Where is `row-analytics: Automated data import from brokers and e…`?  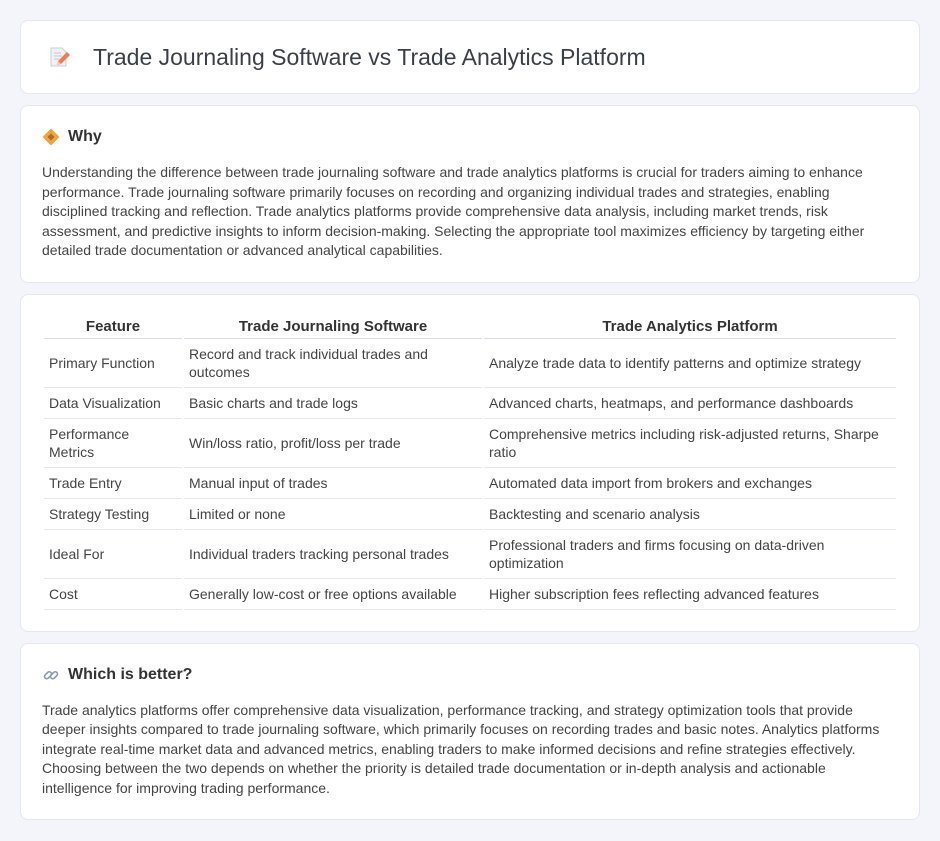 row-analytics: Automated data import from brokers and e… is located at coordinates (690, 483).